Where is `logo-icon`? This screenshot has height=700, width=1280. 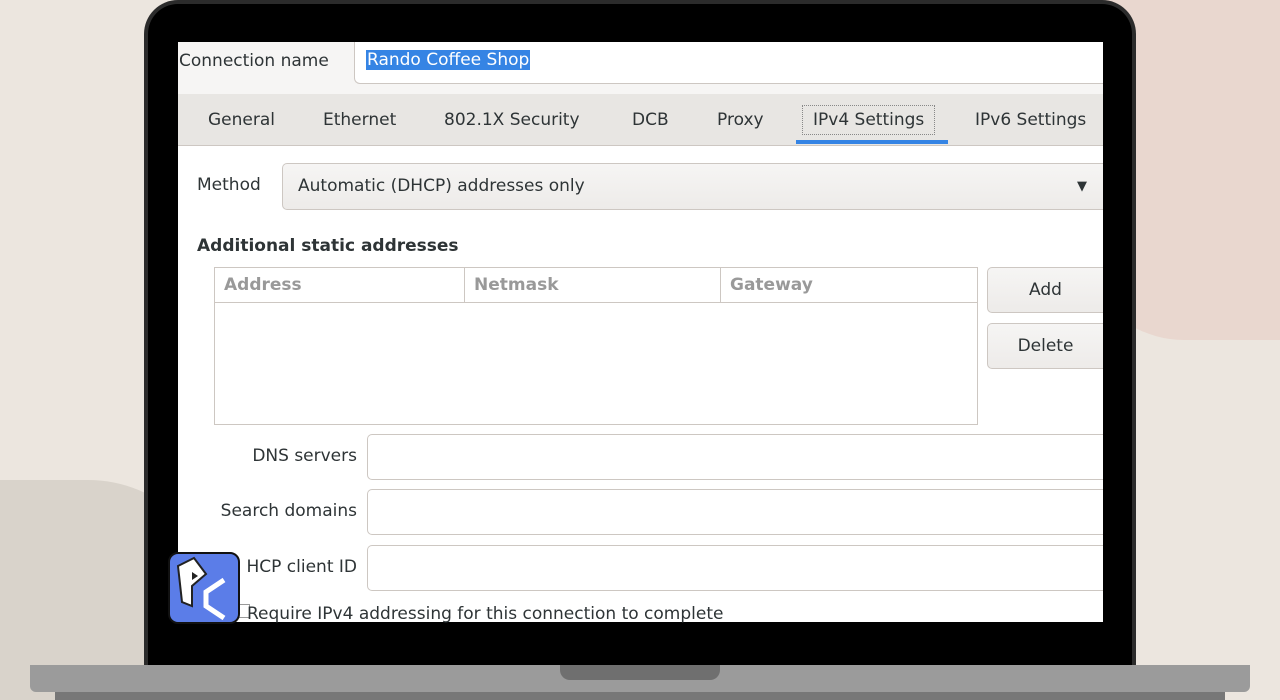 logo-icon is located at coordinates (201, 588).